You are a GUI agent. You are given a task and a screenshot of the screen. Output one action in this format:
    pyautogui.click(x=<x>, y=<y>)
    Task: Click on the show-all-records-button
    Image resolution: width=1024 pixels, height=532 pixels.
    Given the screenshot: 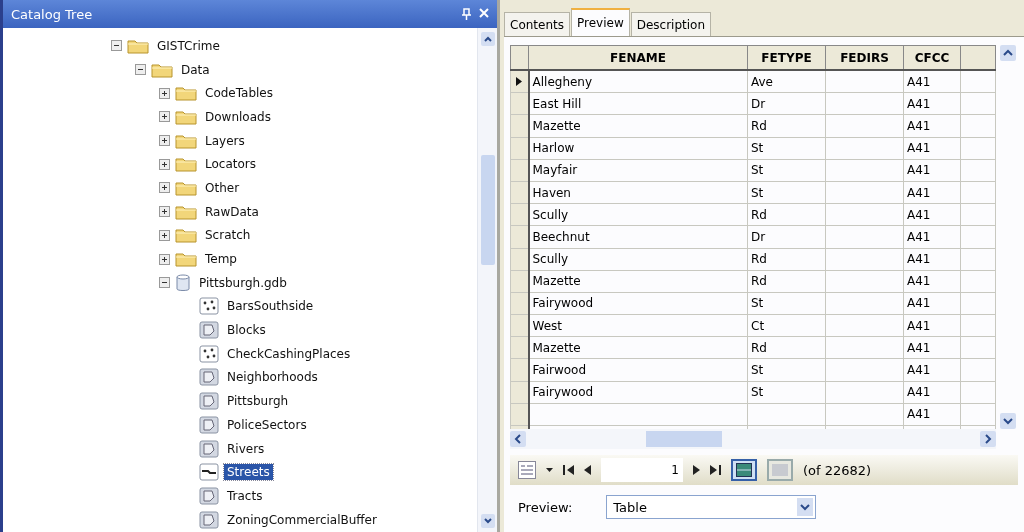 What is the action you would take?
    pyautogui.click(x=744, y=470)
    